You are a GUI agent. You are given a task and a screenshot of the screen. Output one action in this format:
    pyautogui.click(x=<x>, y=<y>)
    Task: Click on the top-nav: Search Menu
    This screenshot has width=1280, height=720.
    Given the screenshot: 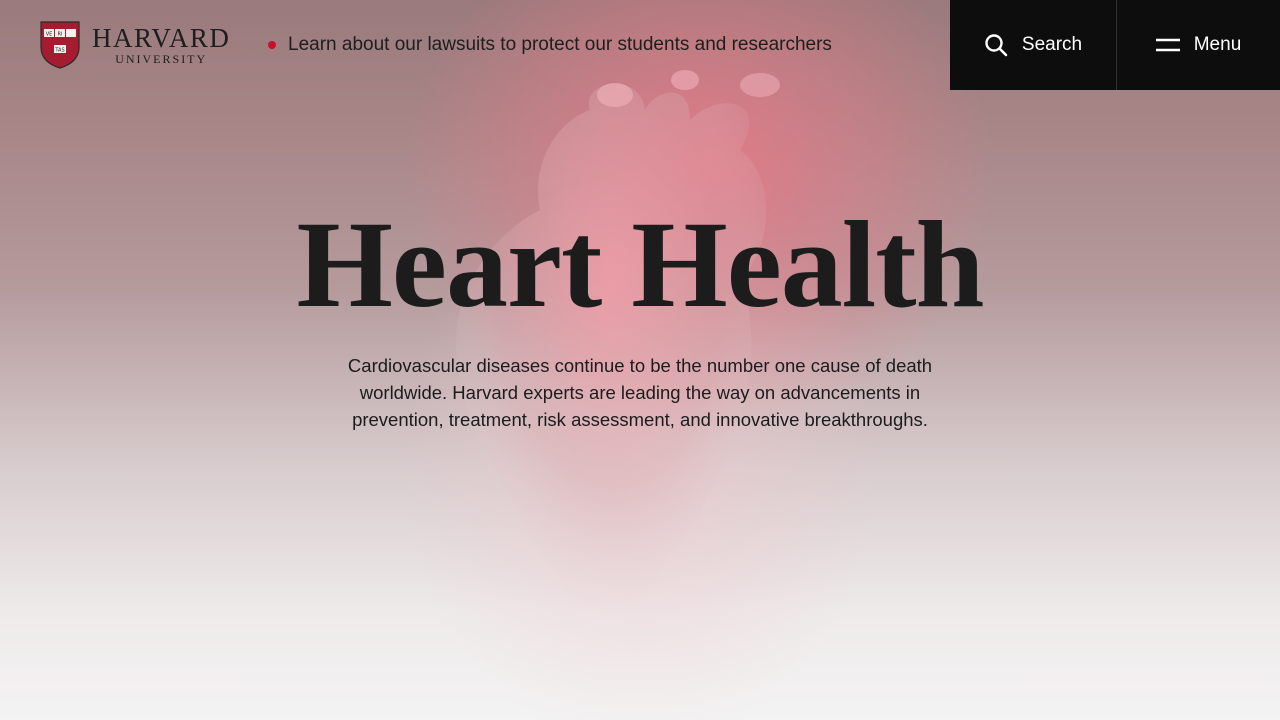 What is the action you would take?
    pyautogui.click(x=1115, y=45)
    